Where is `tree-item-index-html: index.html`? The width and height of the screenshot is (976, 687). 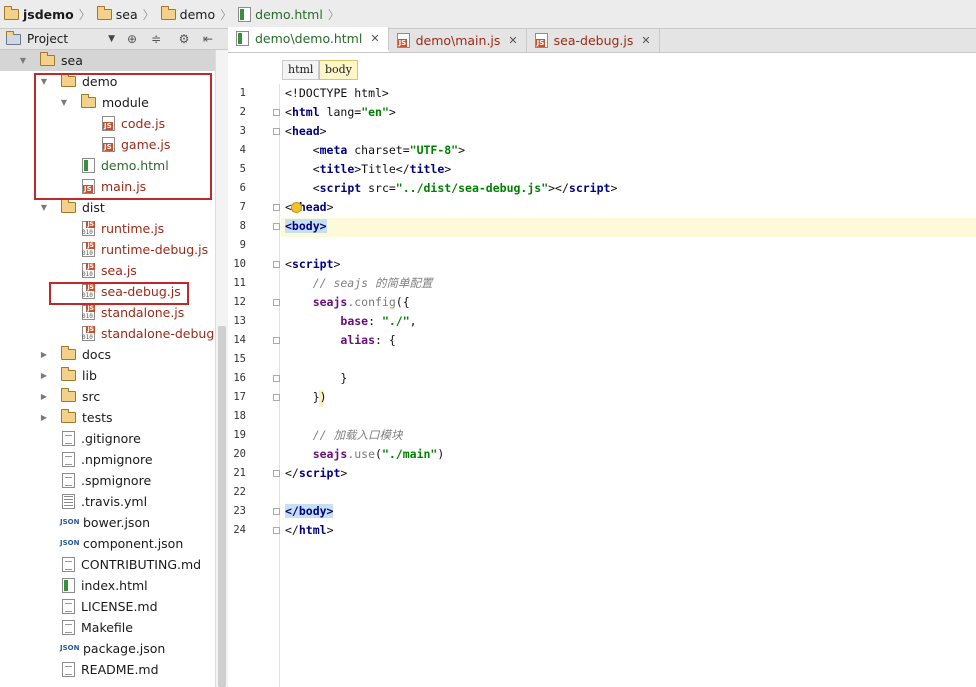 tree-item-index-html: index.html is located at coordinates (107, 585).